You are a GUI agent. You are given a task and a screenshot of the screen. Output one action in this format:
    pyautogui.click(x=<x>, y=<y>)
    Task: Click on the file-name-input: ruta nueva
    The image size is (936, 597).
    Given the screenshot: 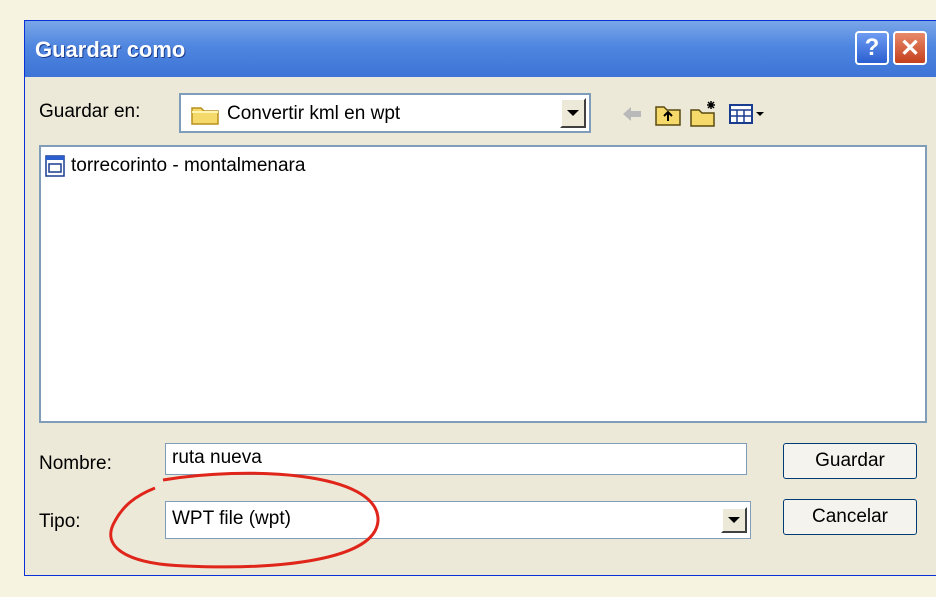 What is the action you would take?
    pyautogui.click(x=456, y=459)
    